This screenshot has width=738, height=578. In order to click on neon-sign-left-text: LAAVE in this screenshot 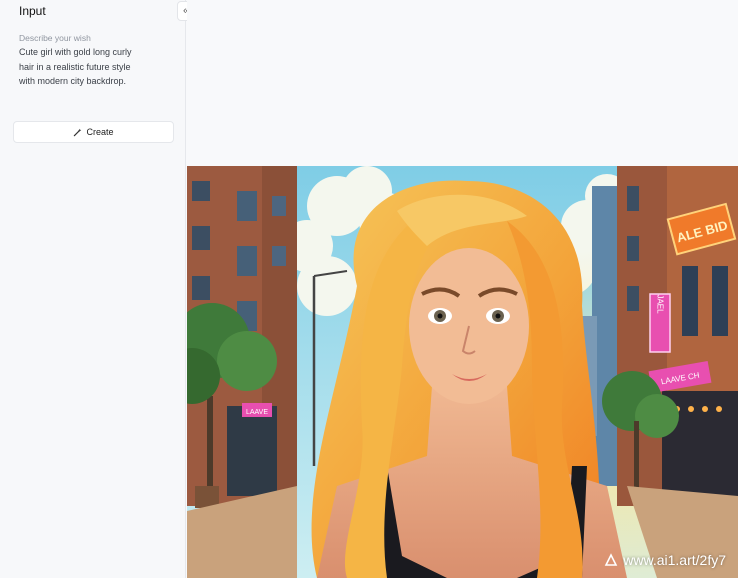, I will do `click(257, 412)`.